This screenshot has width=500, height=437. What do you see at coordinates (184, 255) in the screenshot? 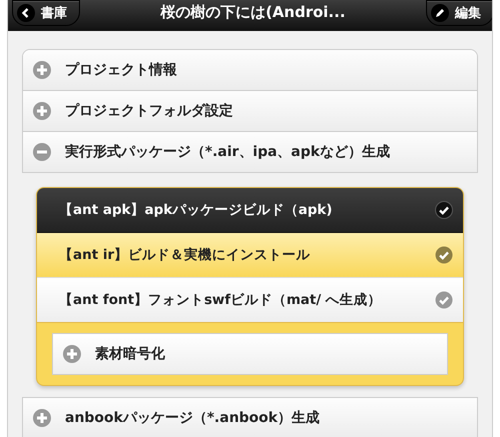
I see `task-label: 【ant ir】ビルド＆実機にインストール` at bounding box center [184, 255].